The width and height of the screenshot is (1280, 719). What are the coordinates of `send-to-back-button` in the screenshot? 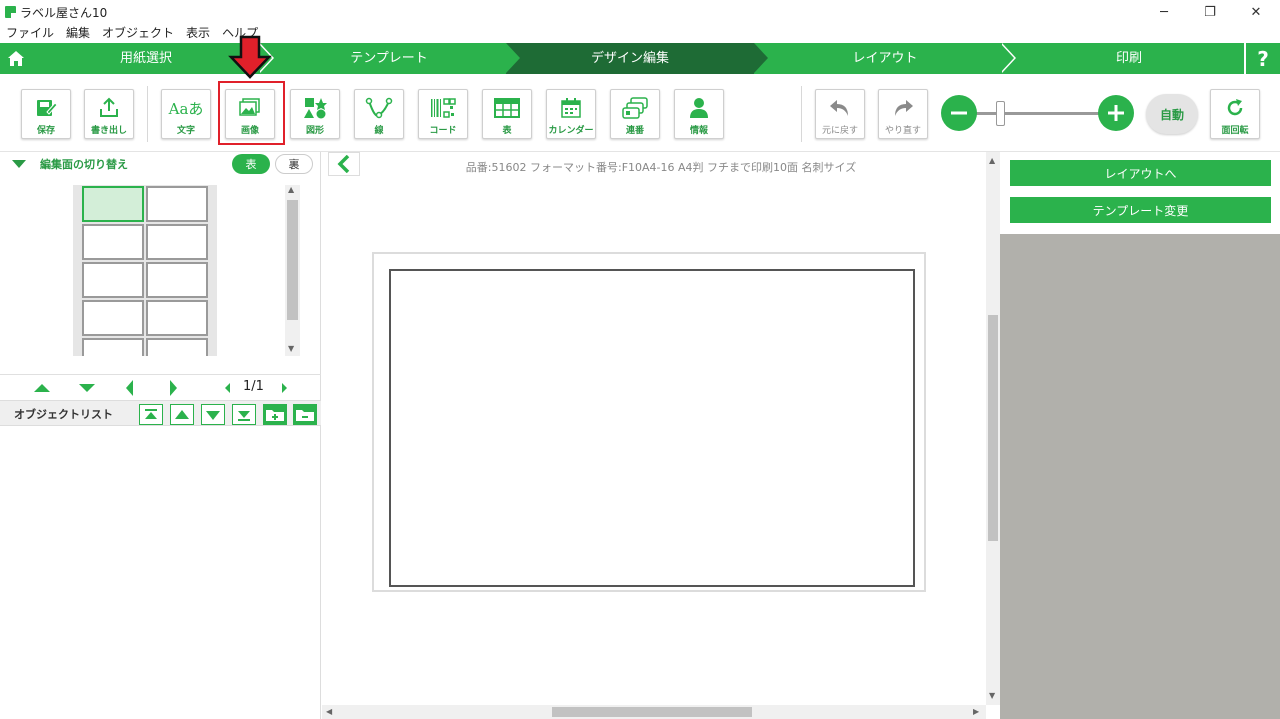 It's located at (244, 414).